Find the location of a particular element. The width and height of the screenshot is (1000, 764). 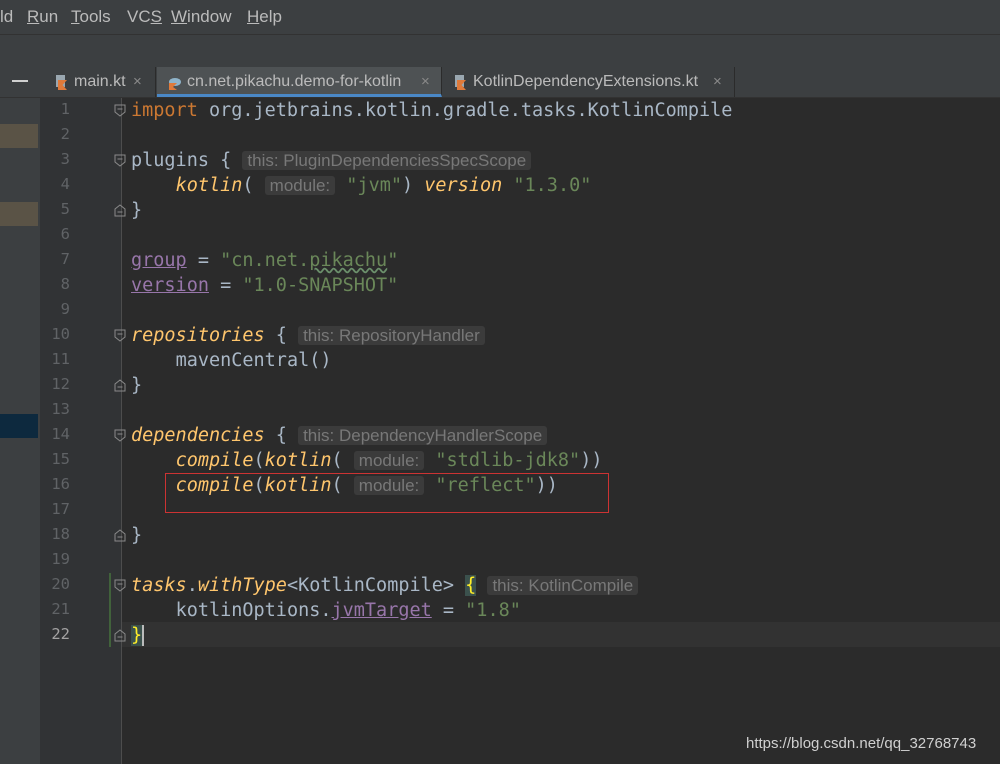

line-number: 19 is located at coordinates (60, 559).